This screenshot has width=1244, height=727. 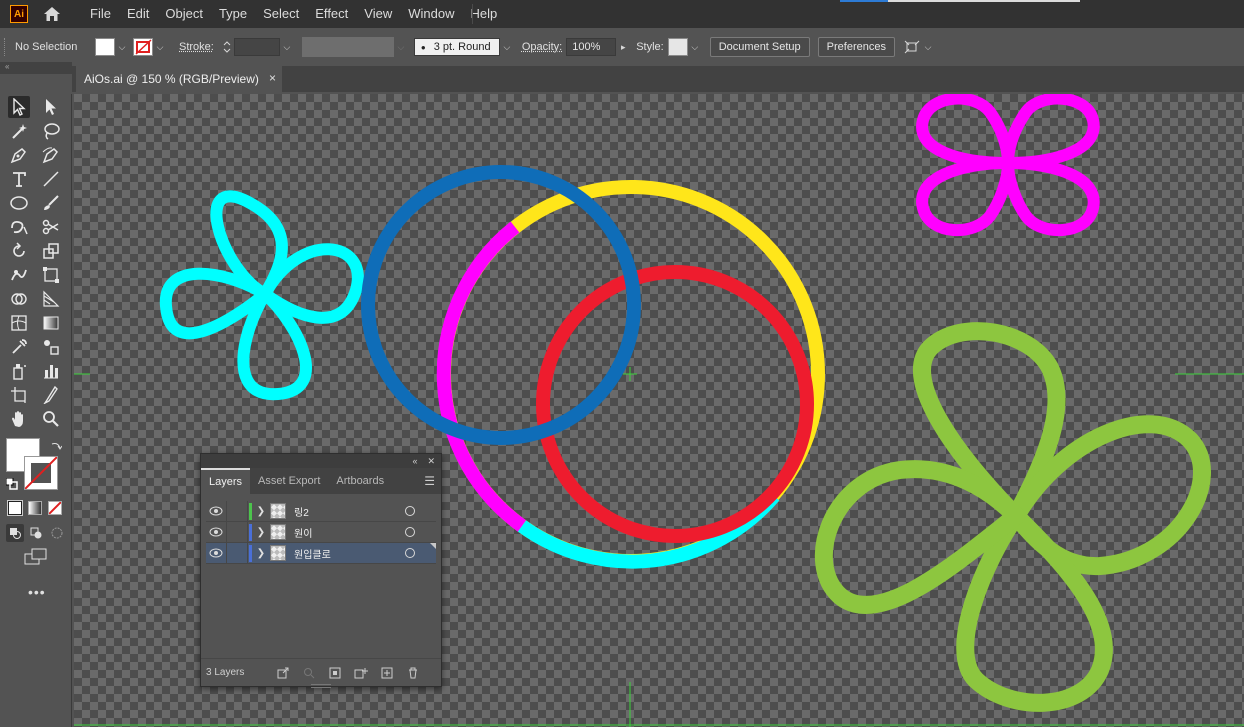 I want to click on magic-wand-tool-icon, so click(x=19, y=131).